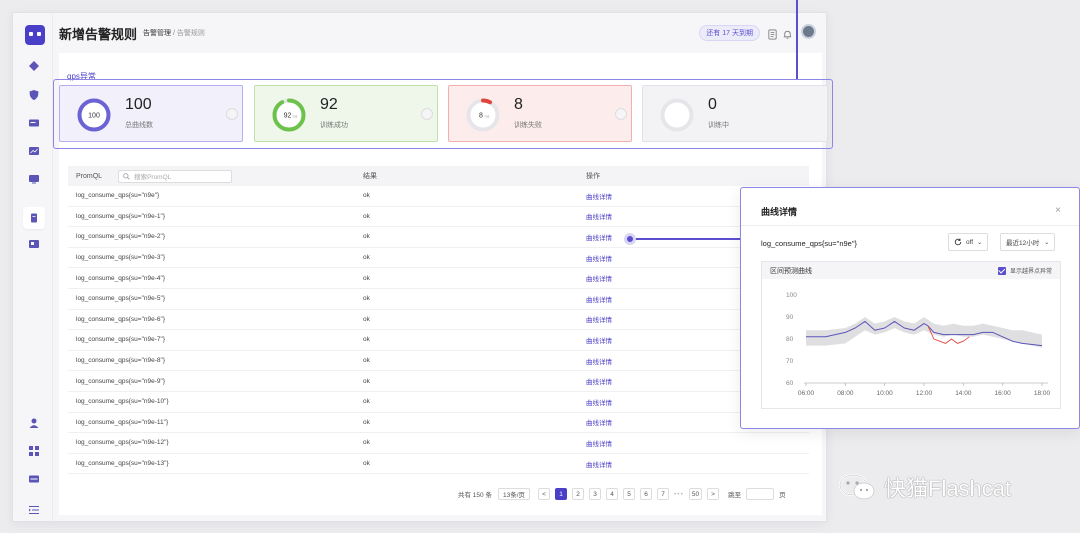 The width and height of the screenshot is (1080, 533). What do you see at coordinates (98, 34) in the screenshot?
I see `page-title: 新增告警规则` at bounding box center [98, 34].